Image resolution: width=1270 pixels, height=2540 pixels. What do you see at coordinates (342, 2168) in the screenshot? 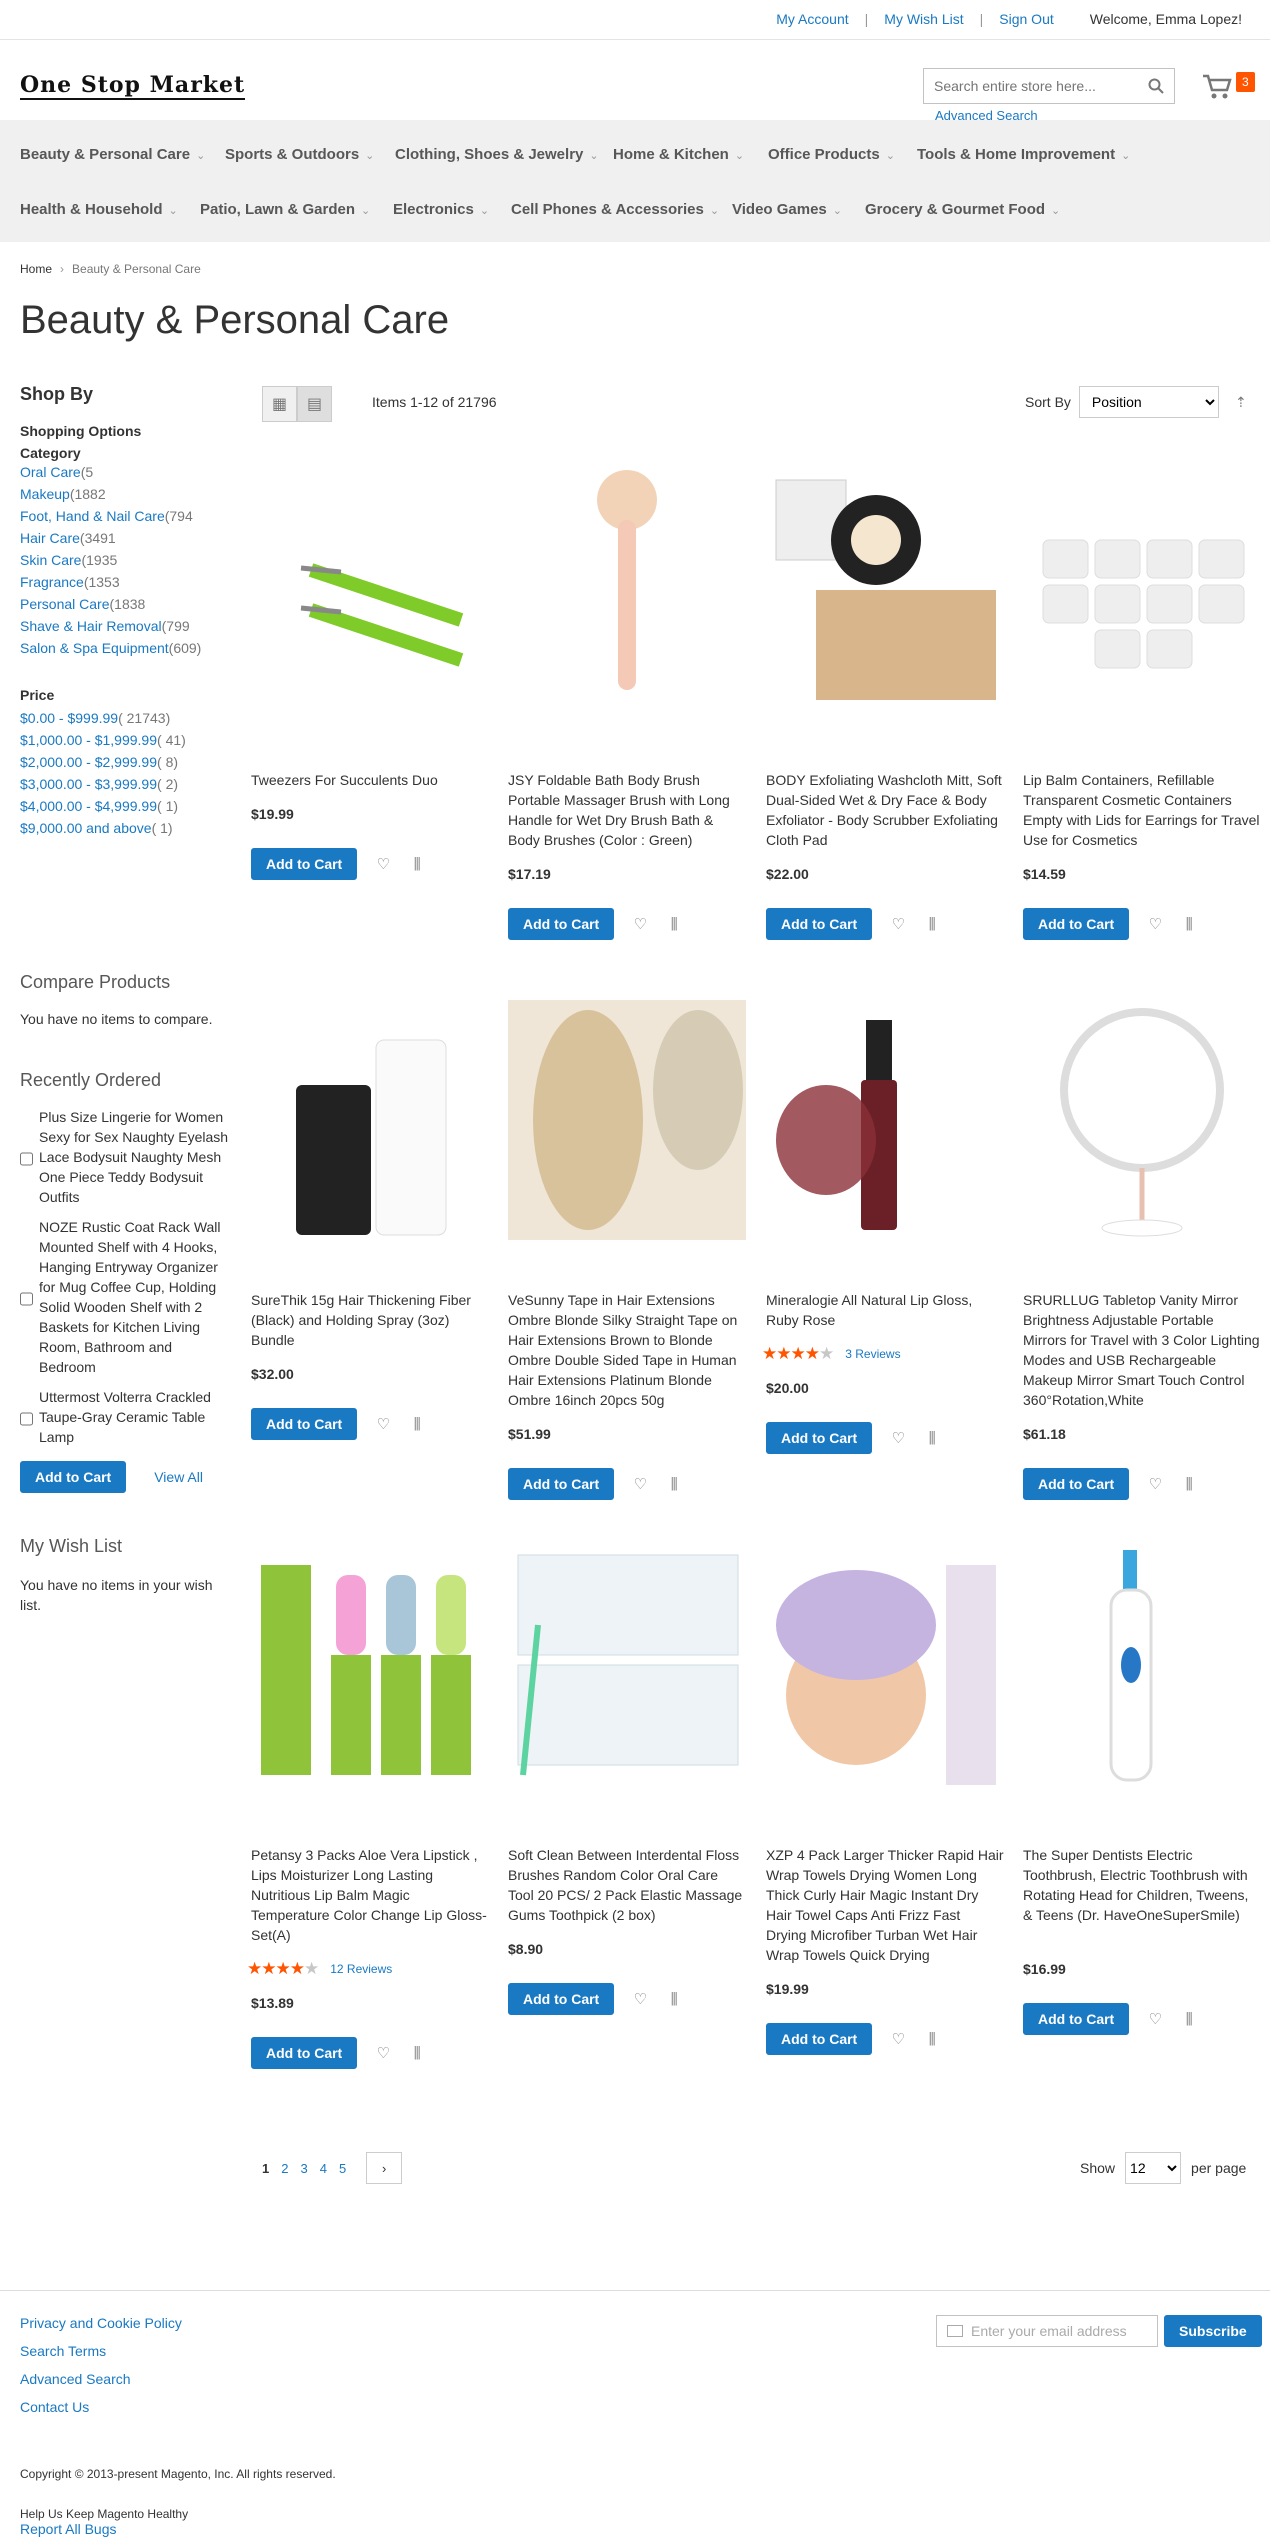
I see `page-link: 5` at bounding box center [342, 2168].